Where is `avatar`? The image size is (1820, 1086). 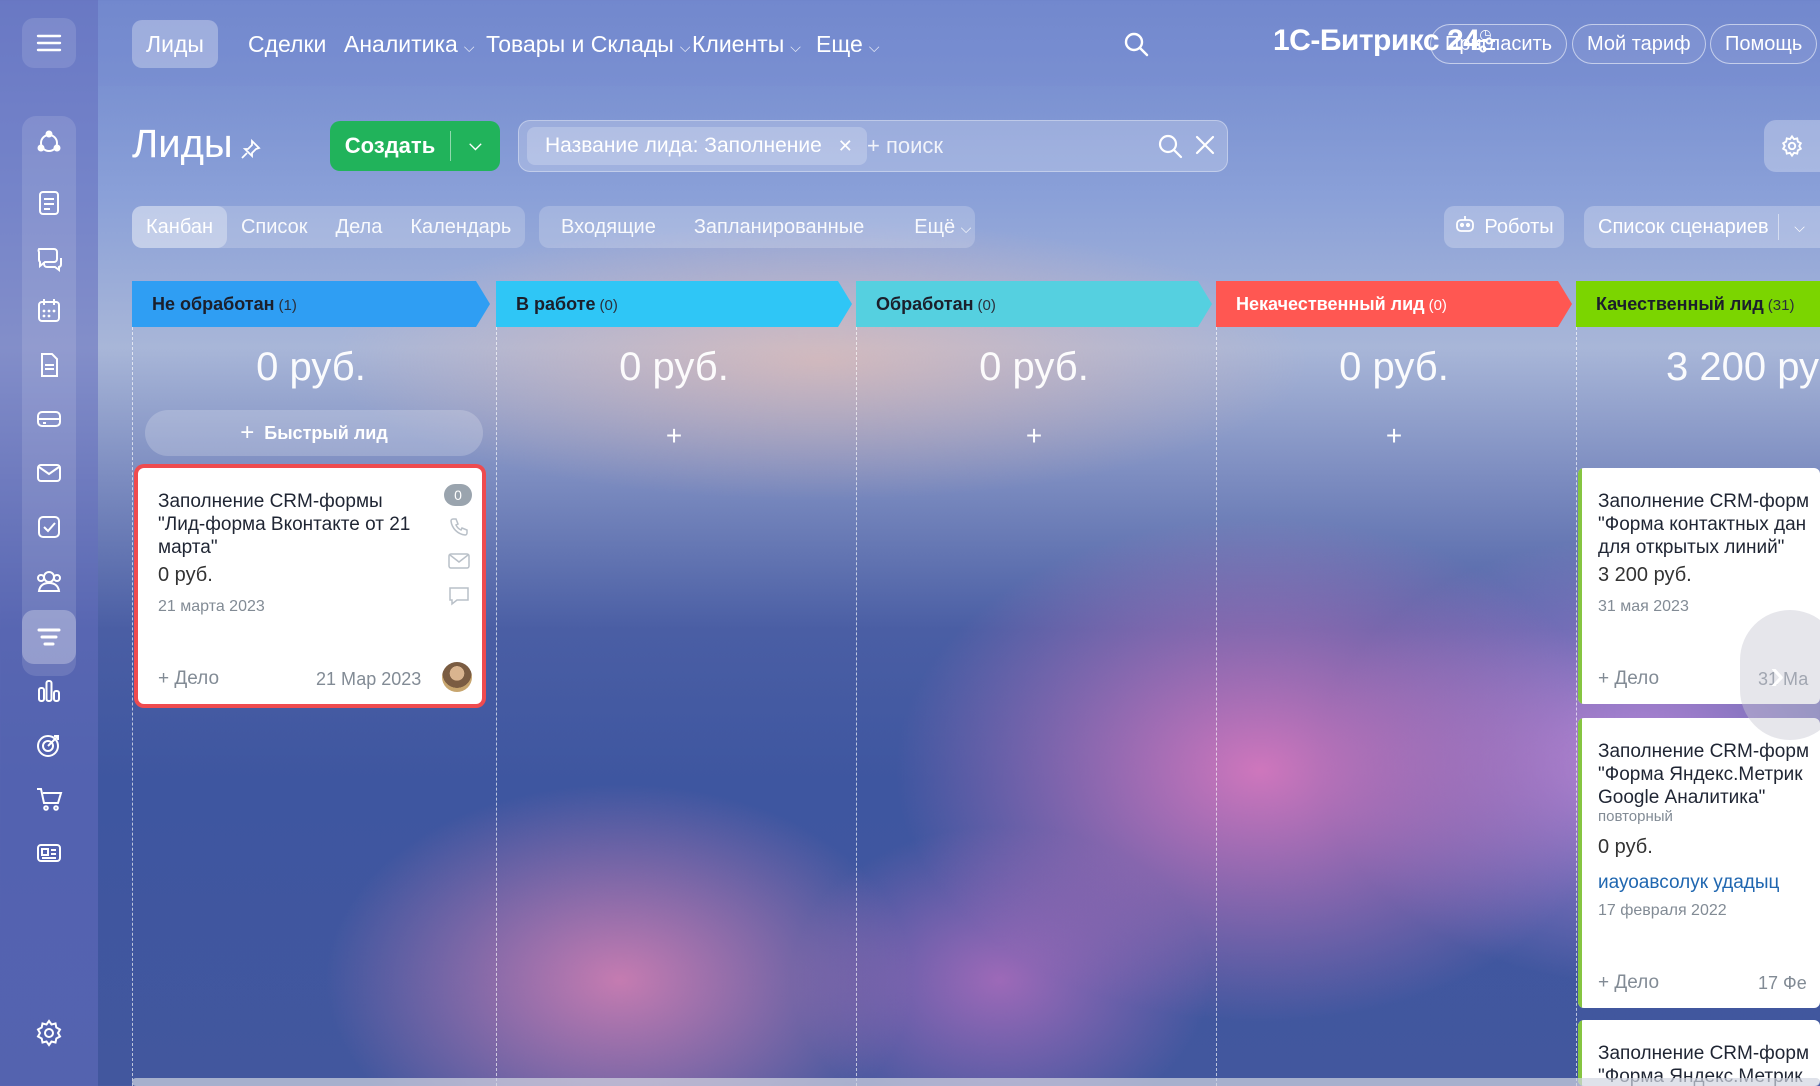 avatar is located at coordinates (457, 677).